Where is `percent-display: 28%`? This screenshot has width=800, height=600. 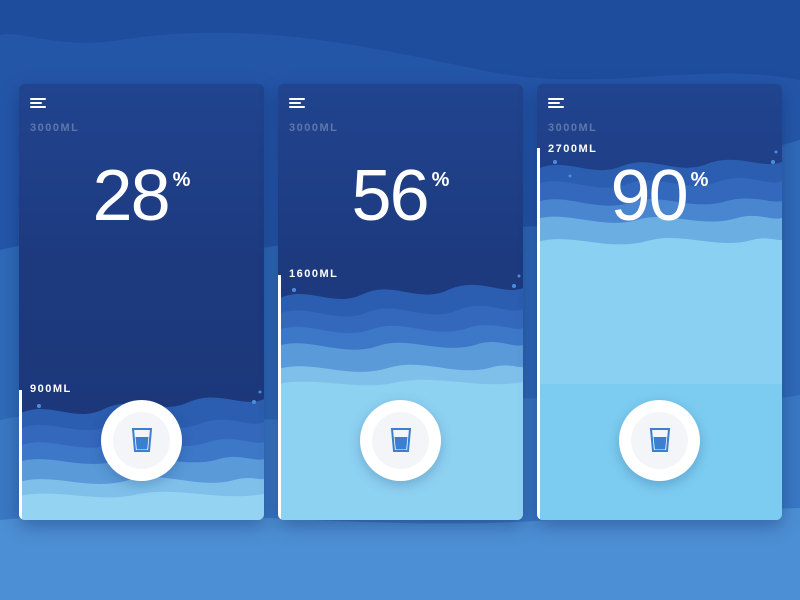 percent-display: 28% is located at coordinates (141, 196).